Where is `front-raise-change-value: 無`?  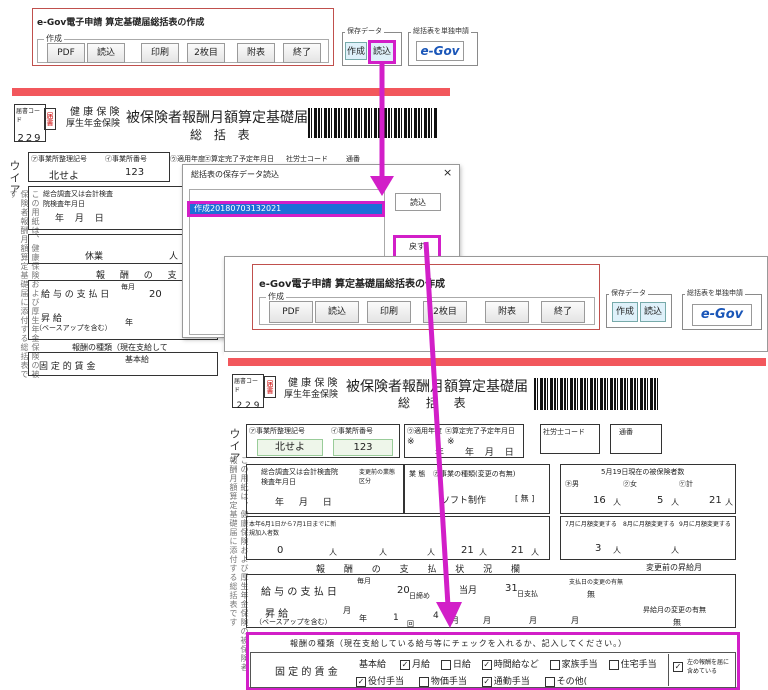
front-raise-change-value: 無 is located at coordinates (677, 622).